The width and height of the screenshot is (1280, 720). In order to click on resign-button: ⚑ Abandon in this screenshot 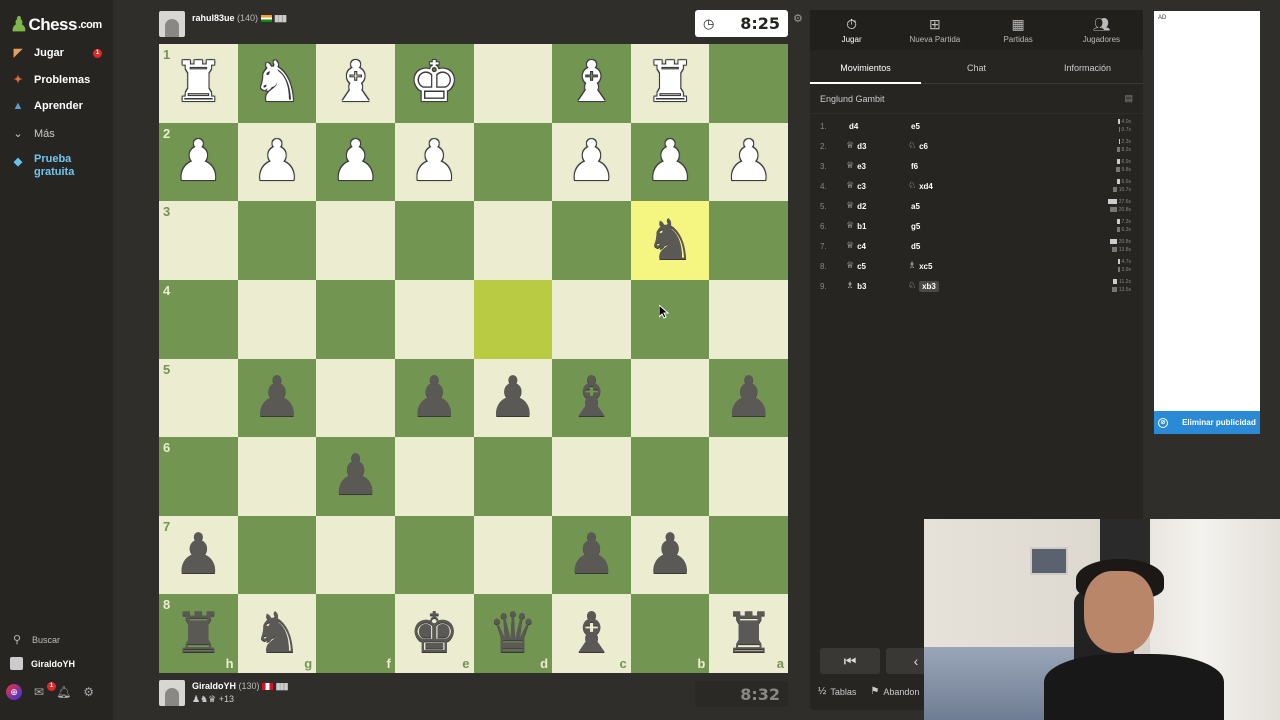, I will do `click(894, 691)`.